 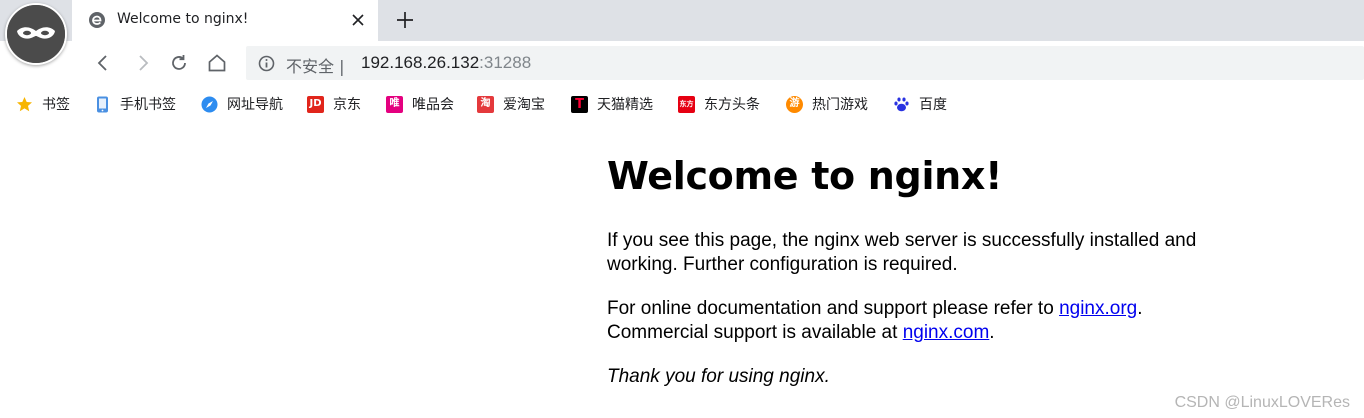 What do you see at coordinates (102, 104) in the screenshot?
I see `phone-icon` at bounding box center [102, 104].